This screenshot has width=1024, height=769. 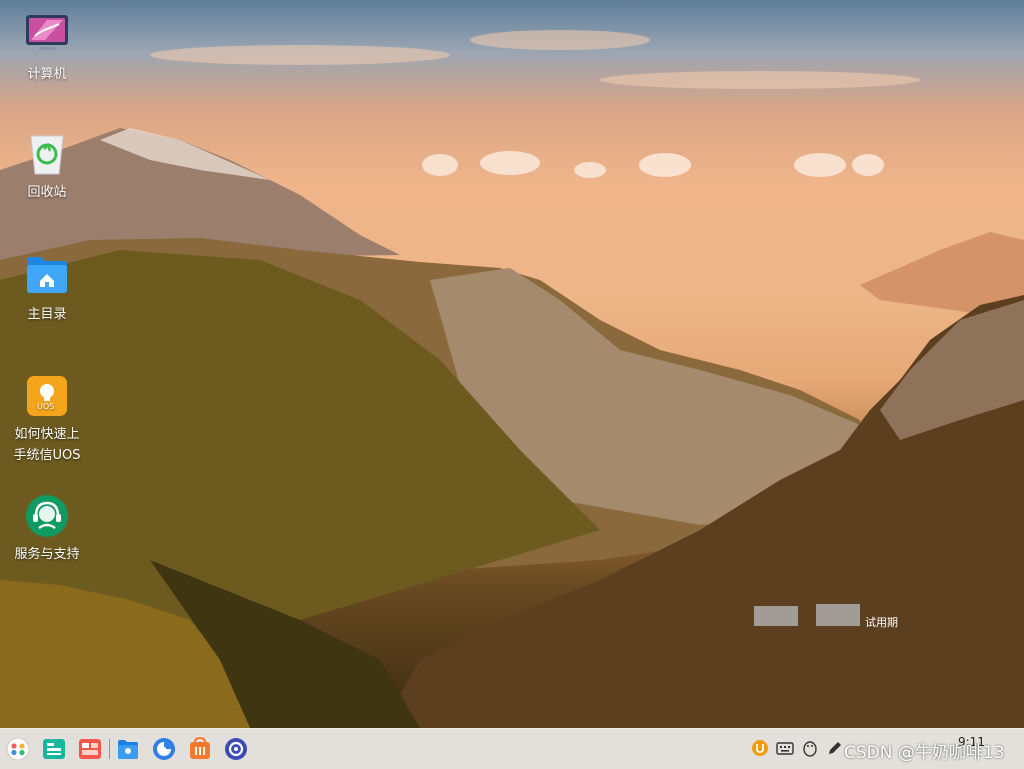 I want to click on desktop-icon-label-line2: 手统信UOS, so click(x=47, y=455).